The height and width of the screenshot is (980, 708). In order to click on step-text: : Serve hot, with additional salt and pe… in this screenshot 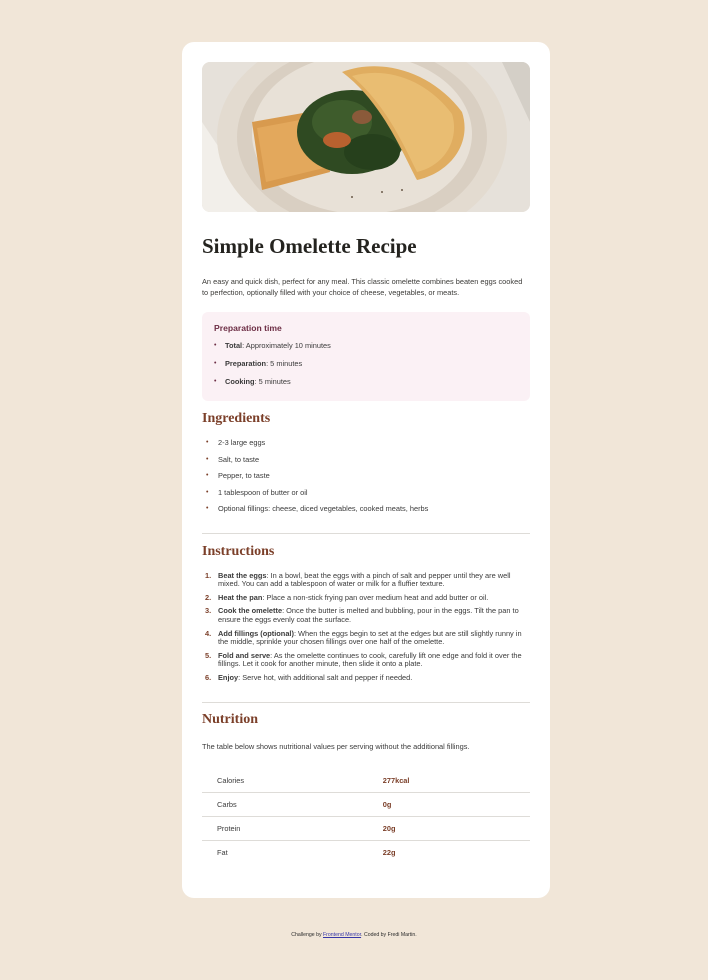, I will do `click(325, 678)`.